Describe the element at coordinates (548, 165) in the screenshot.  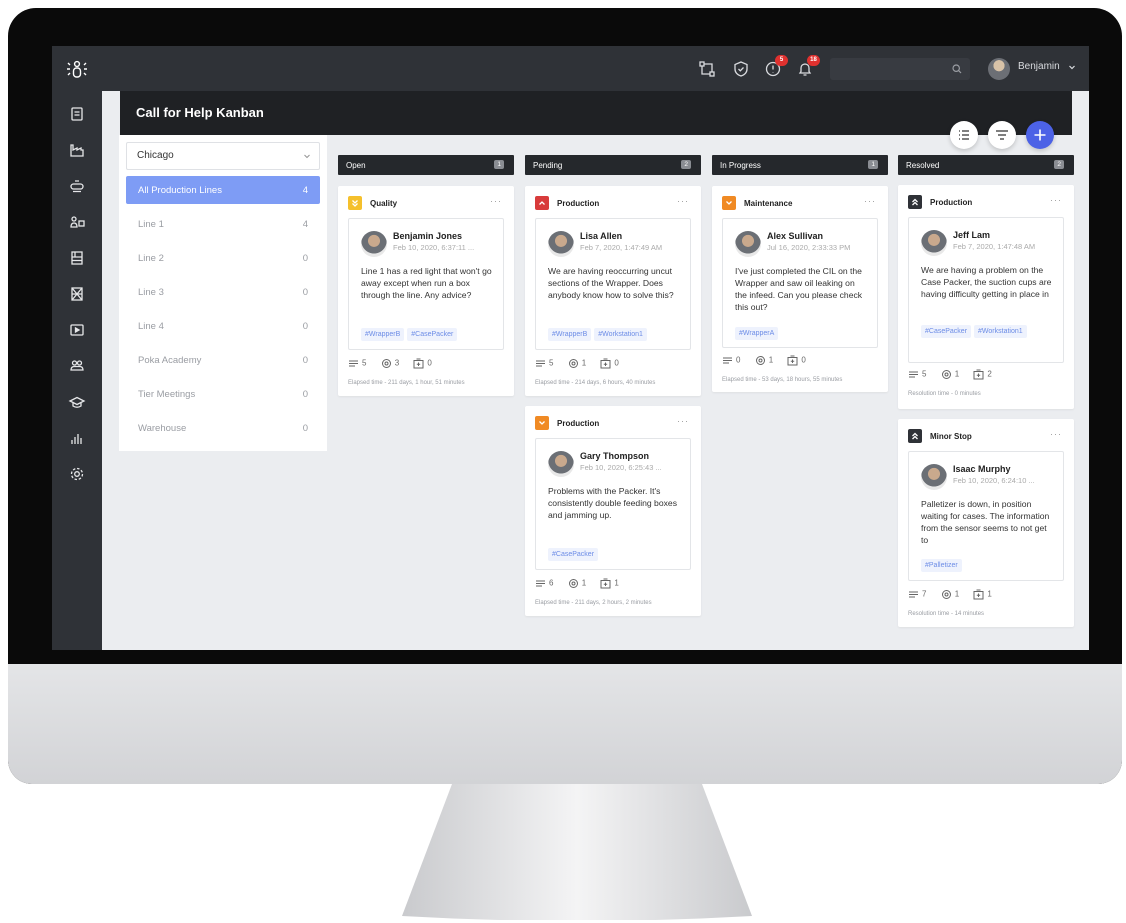
I see `column-title: Pending` at that location.